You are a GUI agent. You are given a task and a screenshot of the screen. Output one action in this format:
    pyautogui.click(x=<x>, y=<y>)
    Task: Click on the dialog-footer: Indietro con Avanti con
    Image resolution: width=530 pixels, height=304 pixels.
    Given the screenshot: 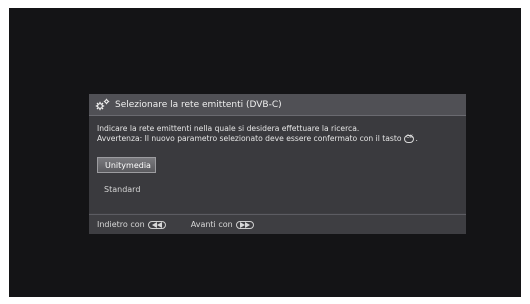 What is the action you would take?
    pyautogui.click(x=277, y=224)
    